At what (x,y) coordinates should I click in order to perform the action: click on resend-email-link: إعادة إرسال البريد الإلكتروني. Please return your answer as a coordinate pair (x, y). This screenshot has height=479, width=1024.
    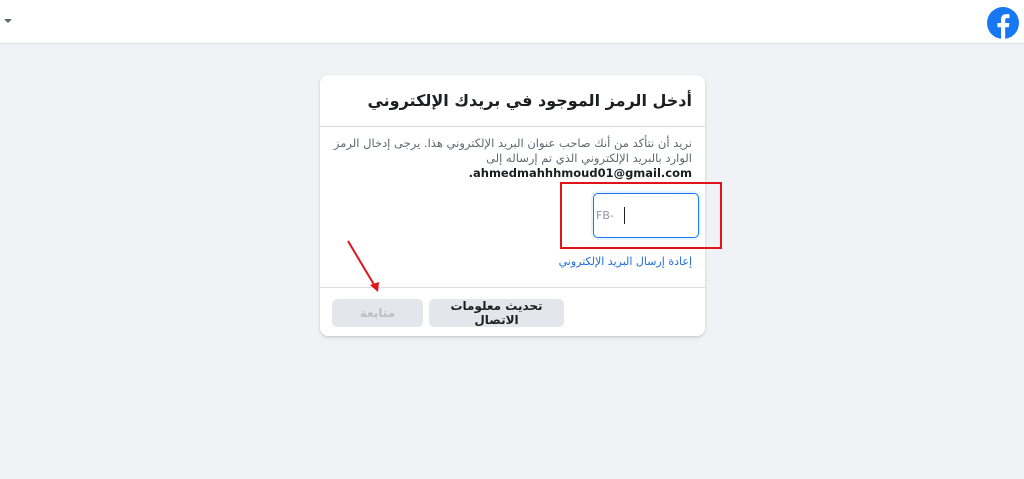
    Looking at the image, I should click on (592, 262).